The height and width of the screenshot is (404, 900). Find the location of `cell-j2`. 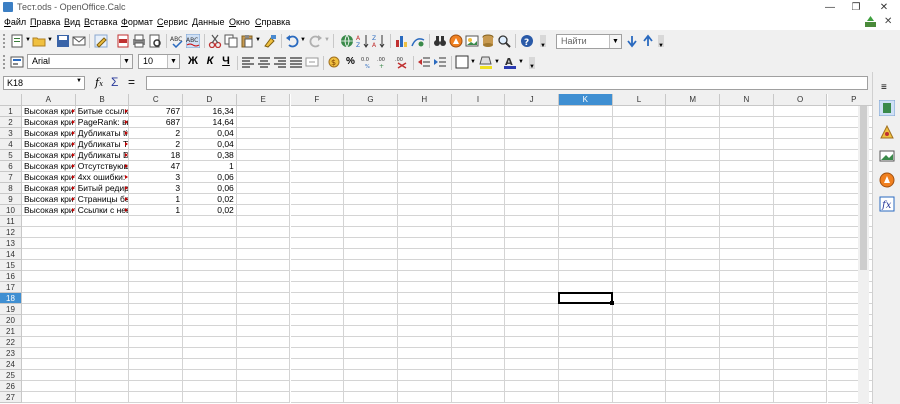

cell-j2 is located at coordinates (532, 122).